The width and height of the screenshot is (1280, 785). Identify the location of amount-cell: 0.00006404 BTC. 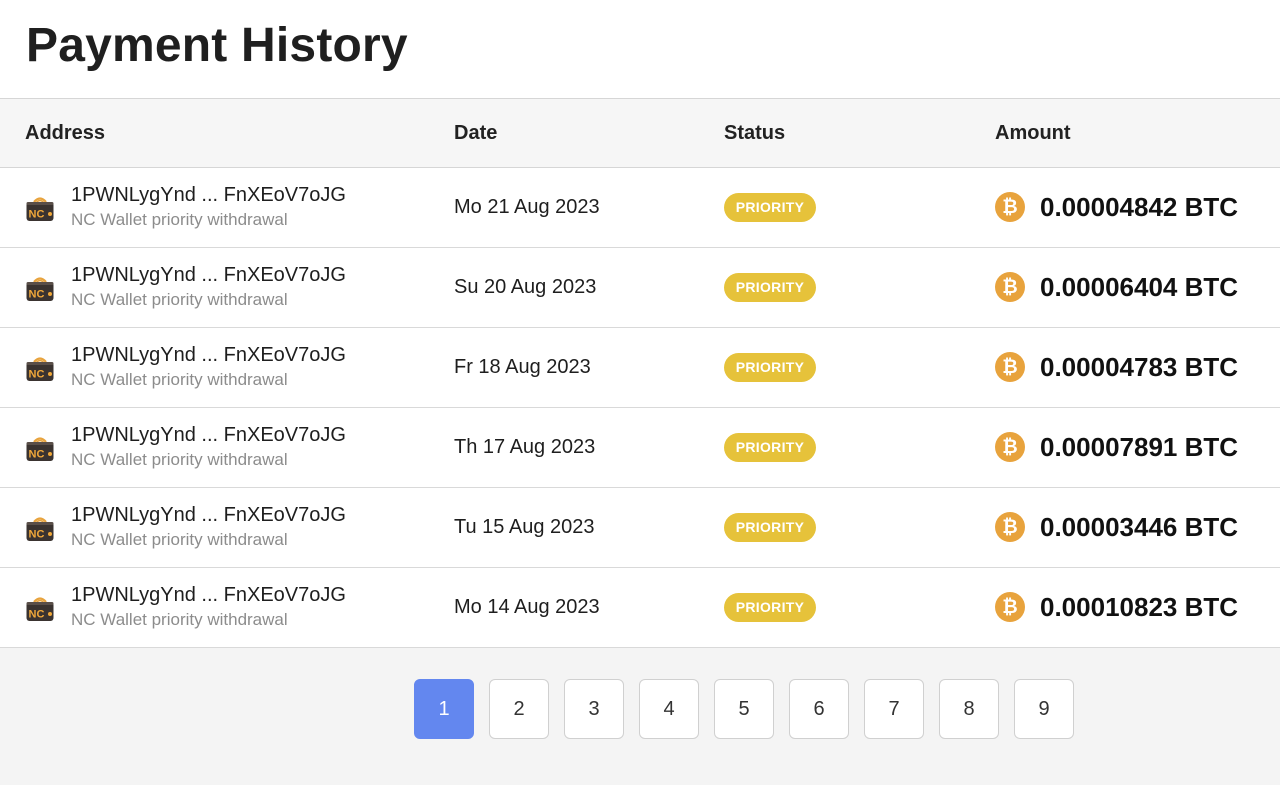
(1139, 287).